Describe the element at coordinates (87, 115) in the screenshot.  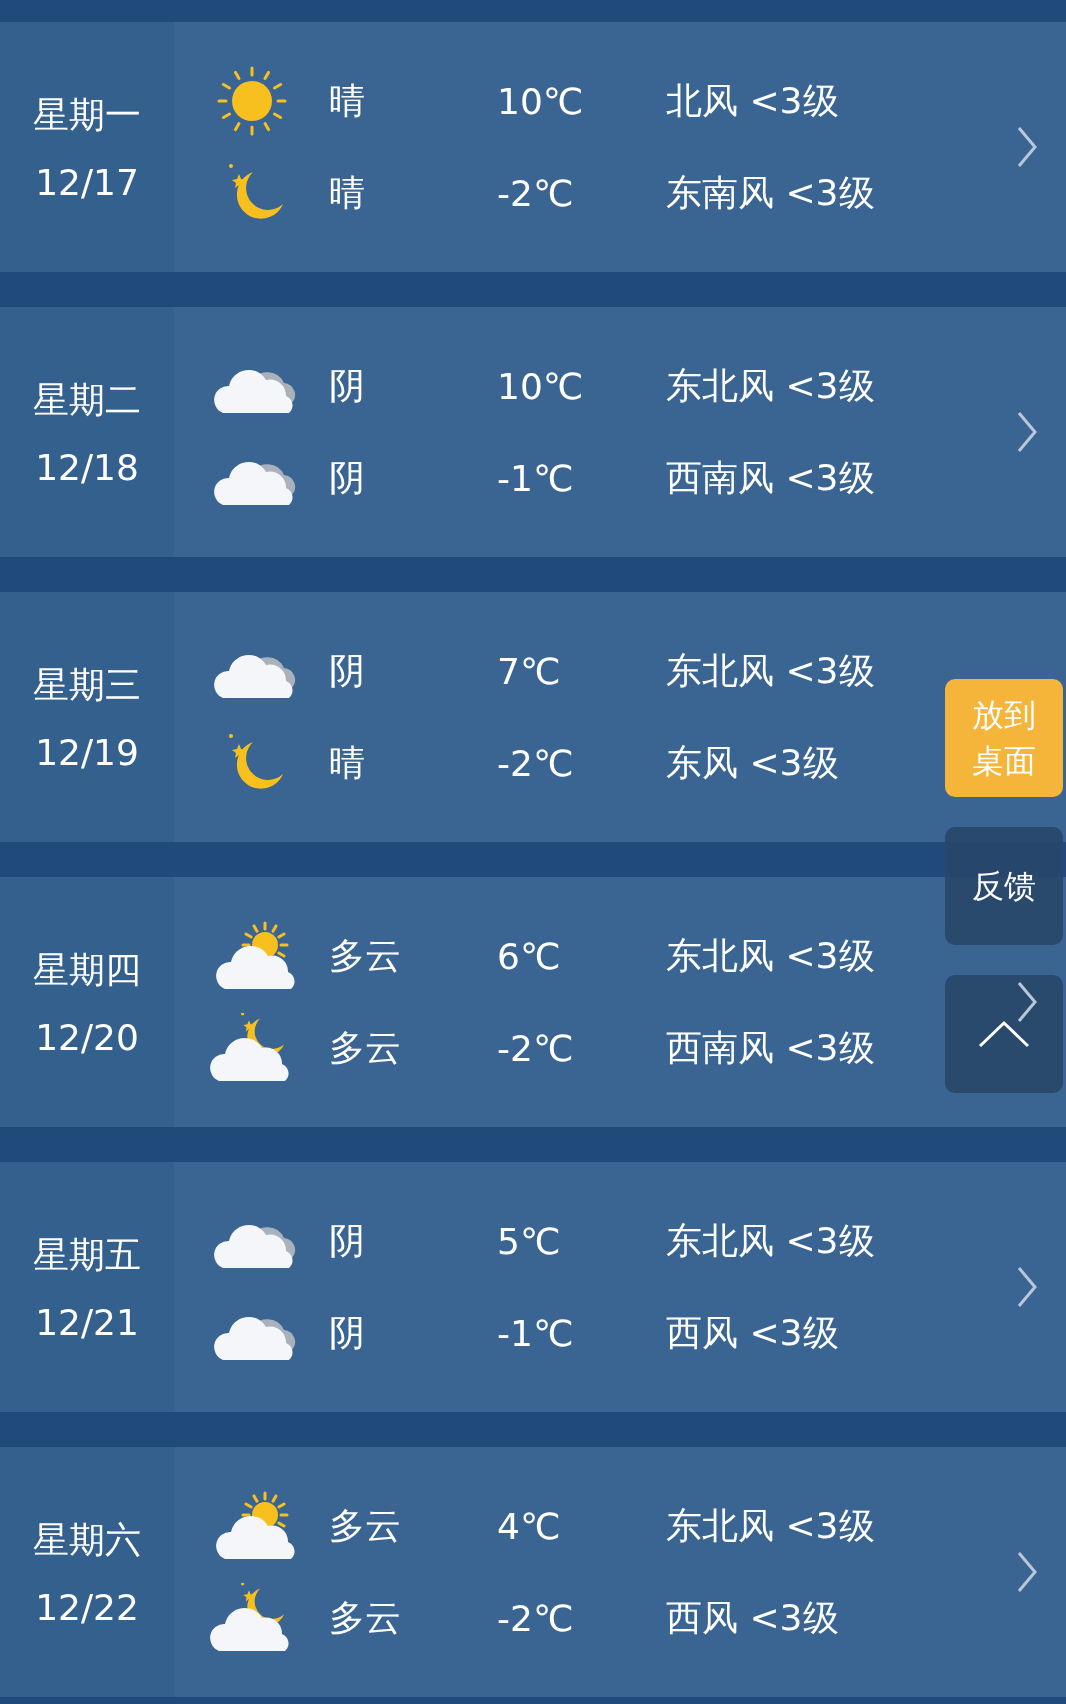
I see `weekday-label: 星期一` at that location.